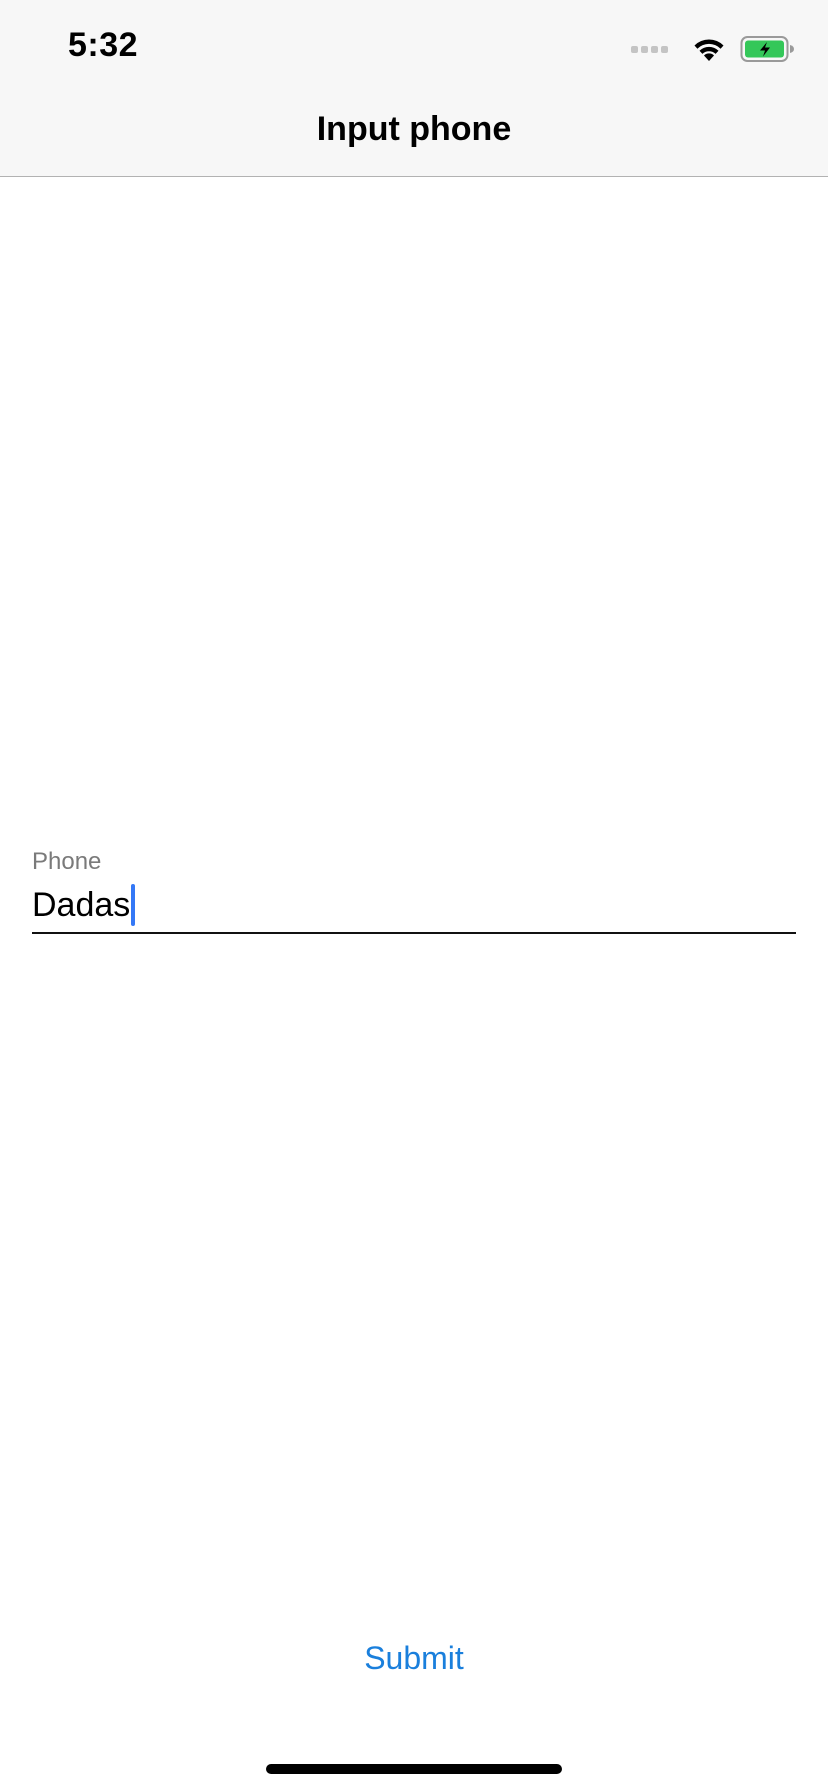 The height and width of the screenshot is (1792, 828). I want to click on battery-charging-icon, so click(767, 49).